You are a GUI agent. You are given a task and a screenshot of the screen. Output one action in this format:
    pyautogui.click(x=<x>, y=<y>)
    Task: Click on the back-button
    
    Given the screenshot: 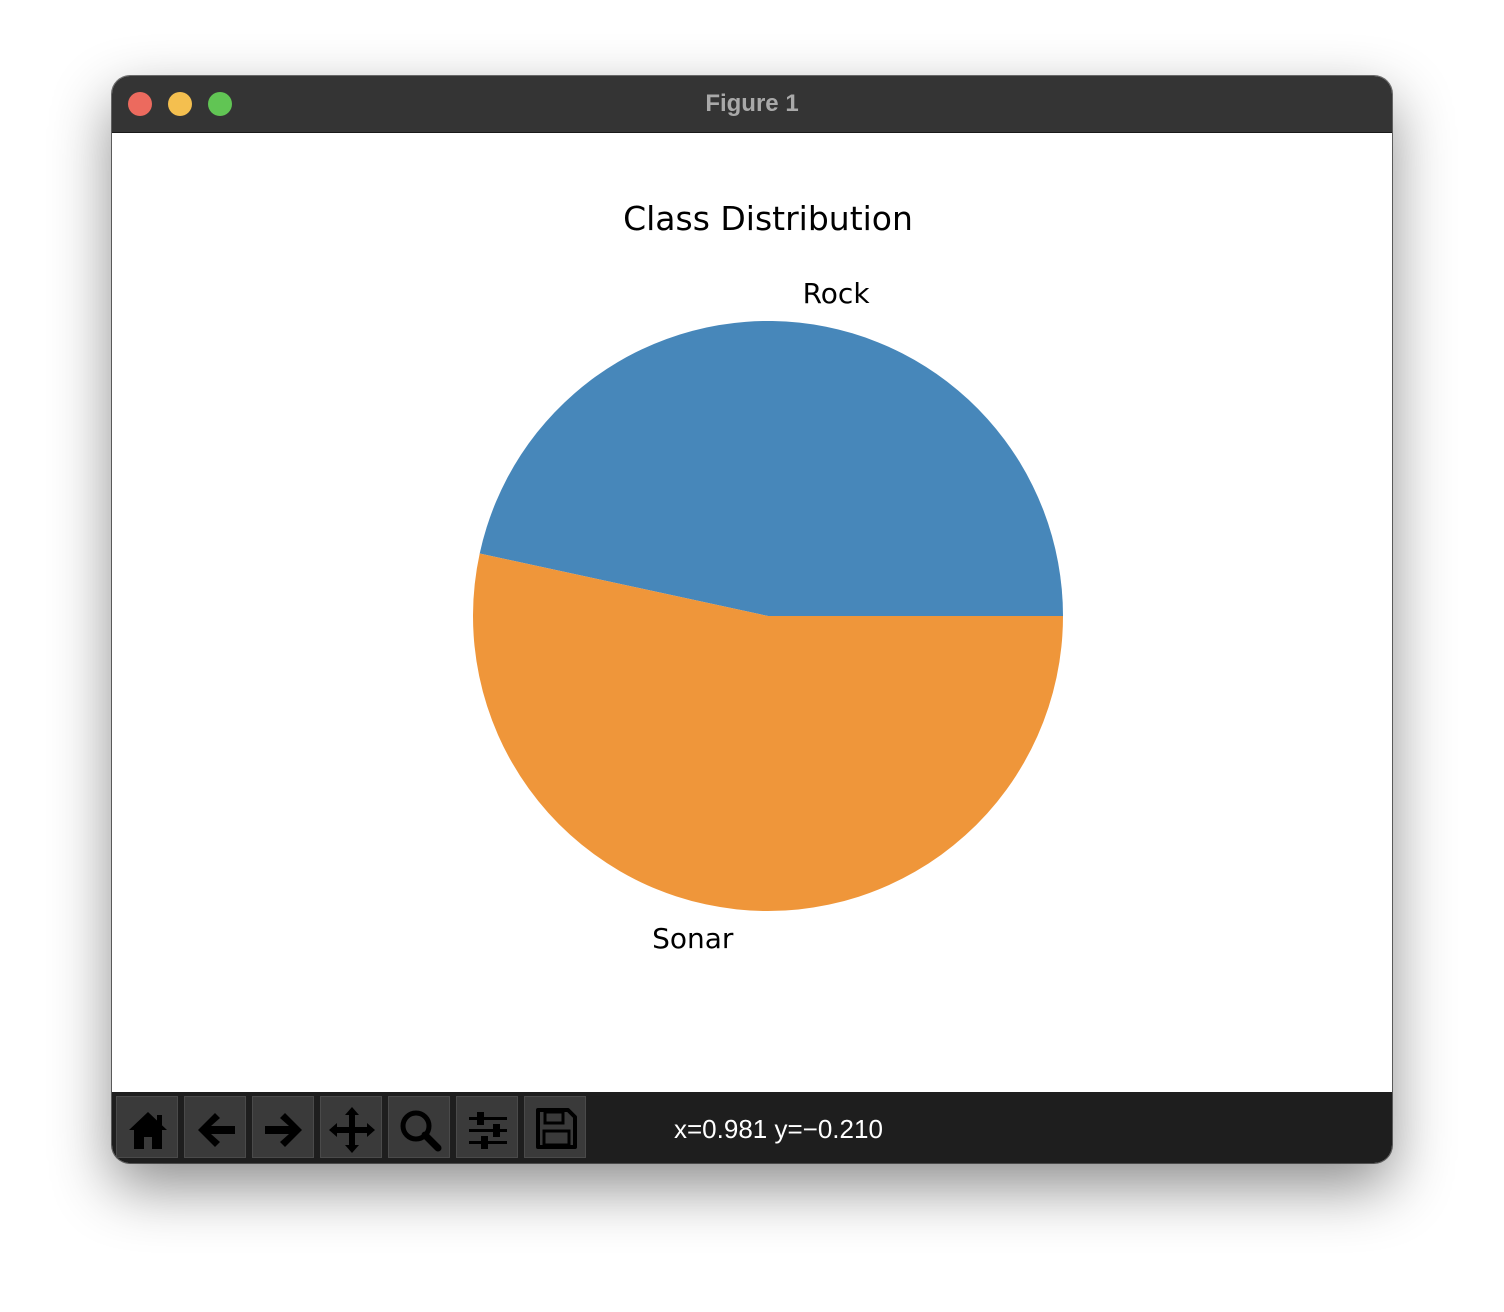 What is the action you would take?
    pyautogui.click(x=215, y=1127)
    